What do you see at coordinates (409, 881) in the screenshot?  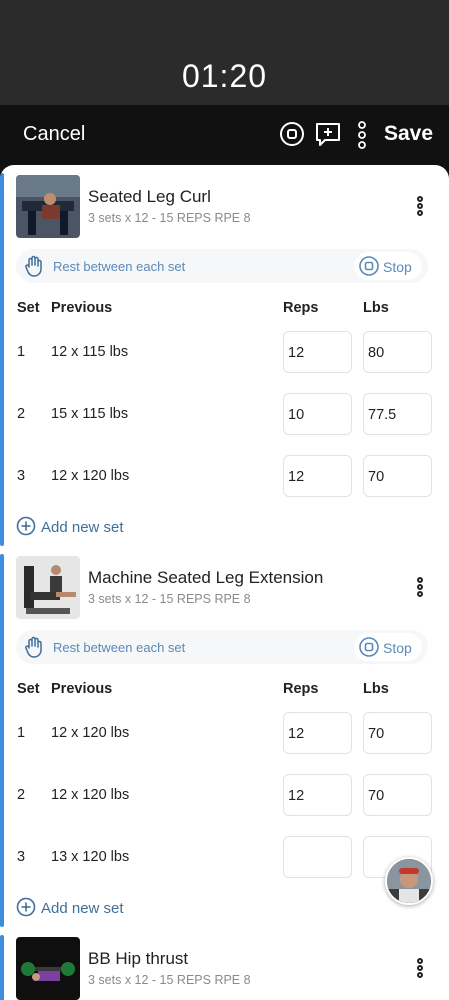 I see `coach-avatar` at bounding box center [409, 881].